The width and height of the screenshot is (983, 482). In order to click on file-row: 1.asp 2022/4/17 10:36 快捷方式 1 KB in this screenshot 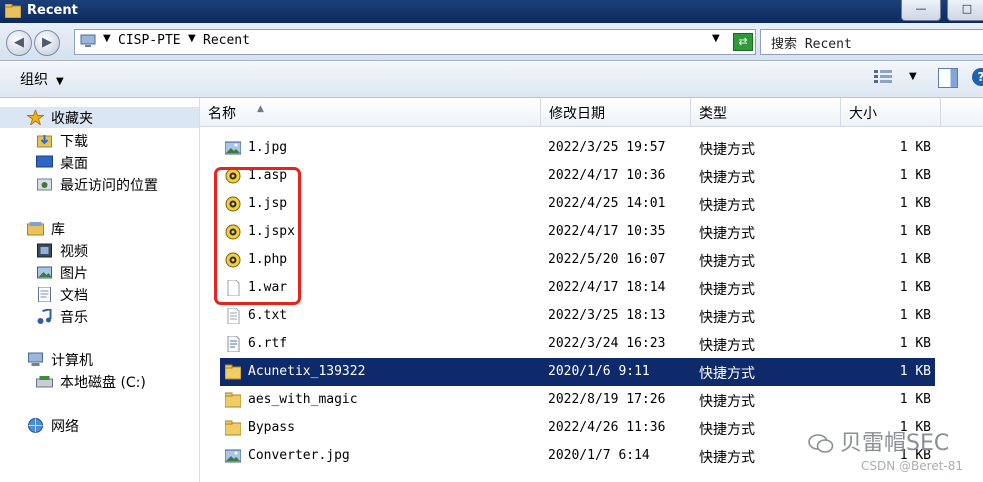, I will do `click(577, 176)`.